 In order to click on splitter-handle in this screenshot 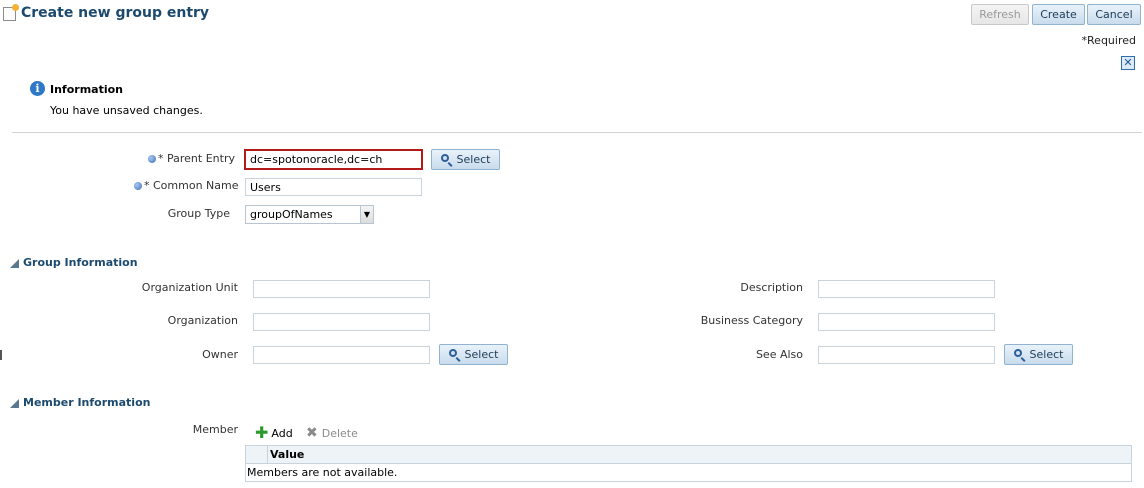, I will do `click(1, 355)`.